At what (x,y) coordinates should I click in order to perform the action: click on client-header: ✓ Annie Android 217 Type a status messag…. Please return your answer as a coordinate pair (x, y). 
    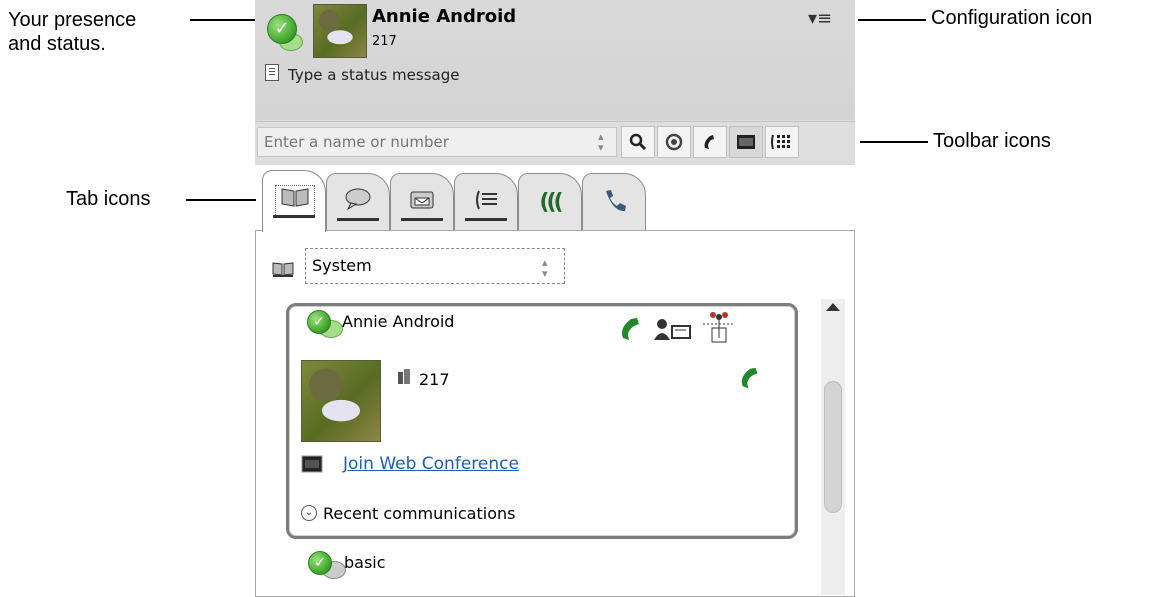
    Looking at the image, I should click on (555, 82).